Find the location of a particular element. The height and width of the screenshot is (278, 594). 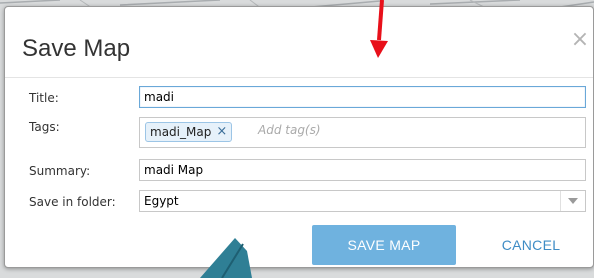

tags-label: Tags: is located at coordinates (44, 127).